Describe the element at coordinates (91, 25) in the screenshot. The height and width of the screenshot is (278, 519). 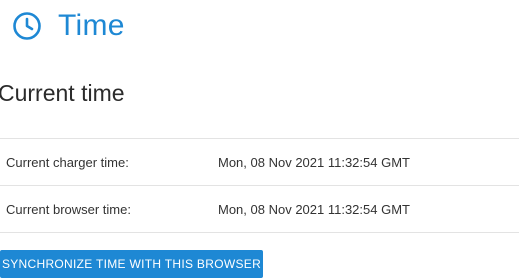
I see `page-title: Time` at that location.